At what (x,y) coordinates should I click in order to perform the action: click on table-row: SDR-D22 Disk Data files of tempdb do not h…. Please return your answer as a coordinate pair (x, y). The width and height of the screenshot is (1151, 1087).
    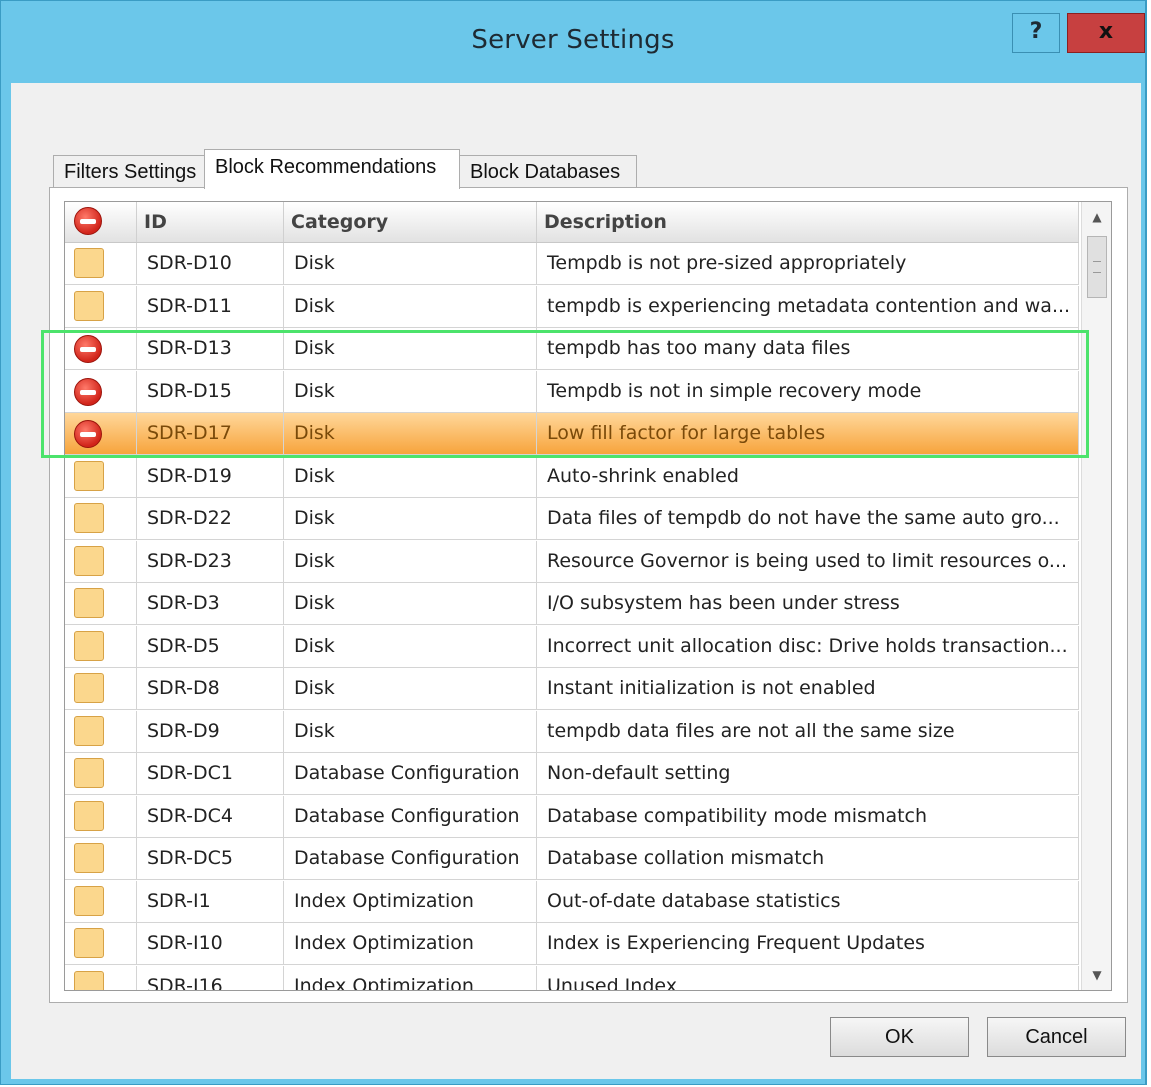
    Looking at the image, I should click on (572, 519).